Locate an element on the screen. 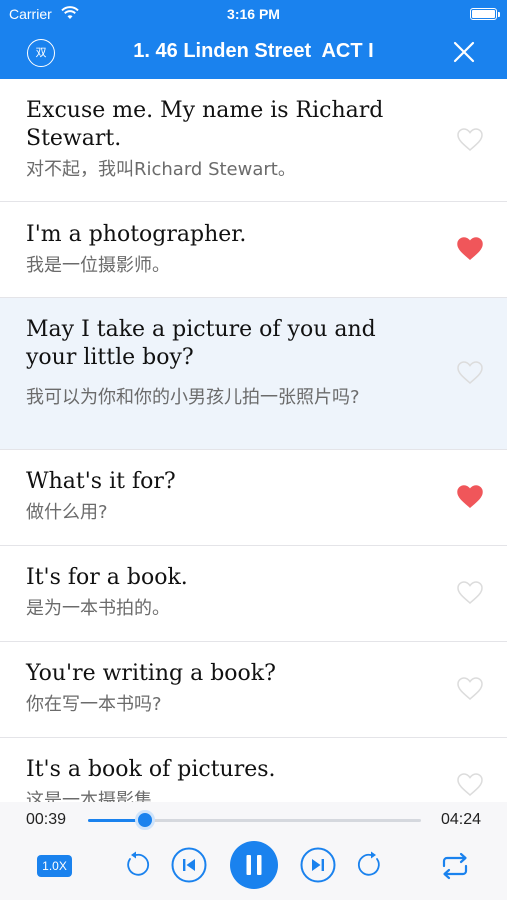  sentence-chinese: 我可以为你和你的小男孩儿拍一张照片吗? is located at coordinates (193, 397).